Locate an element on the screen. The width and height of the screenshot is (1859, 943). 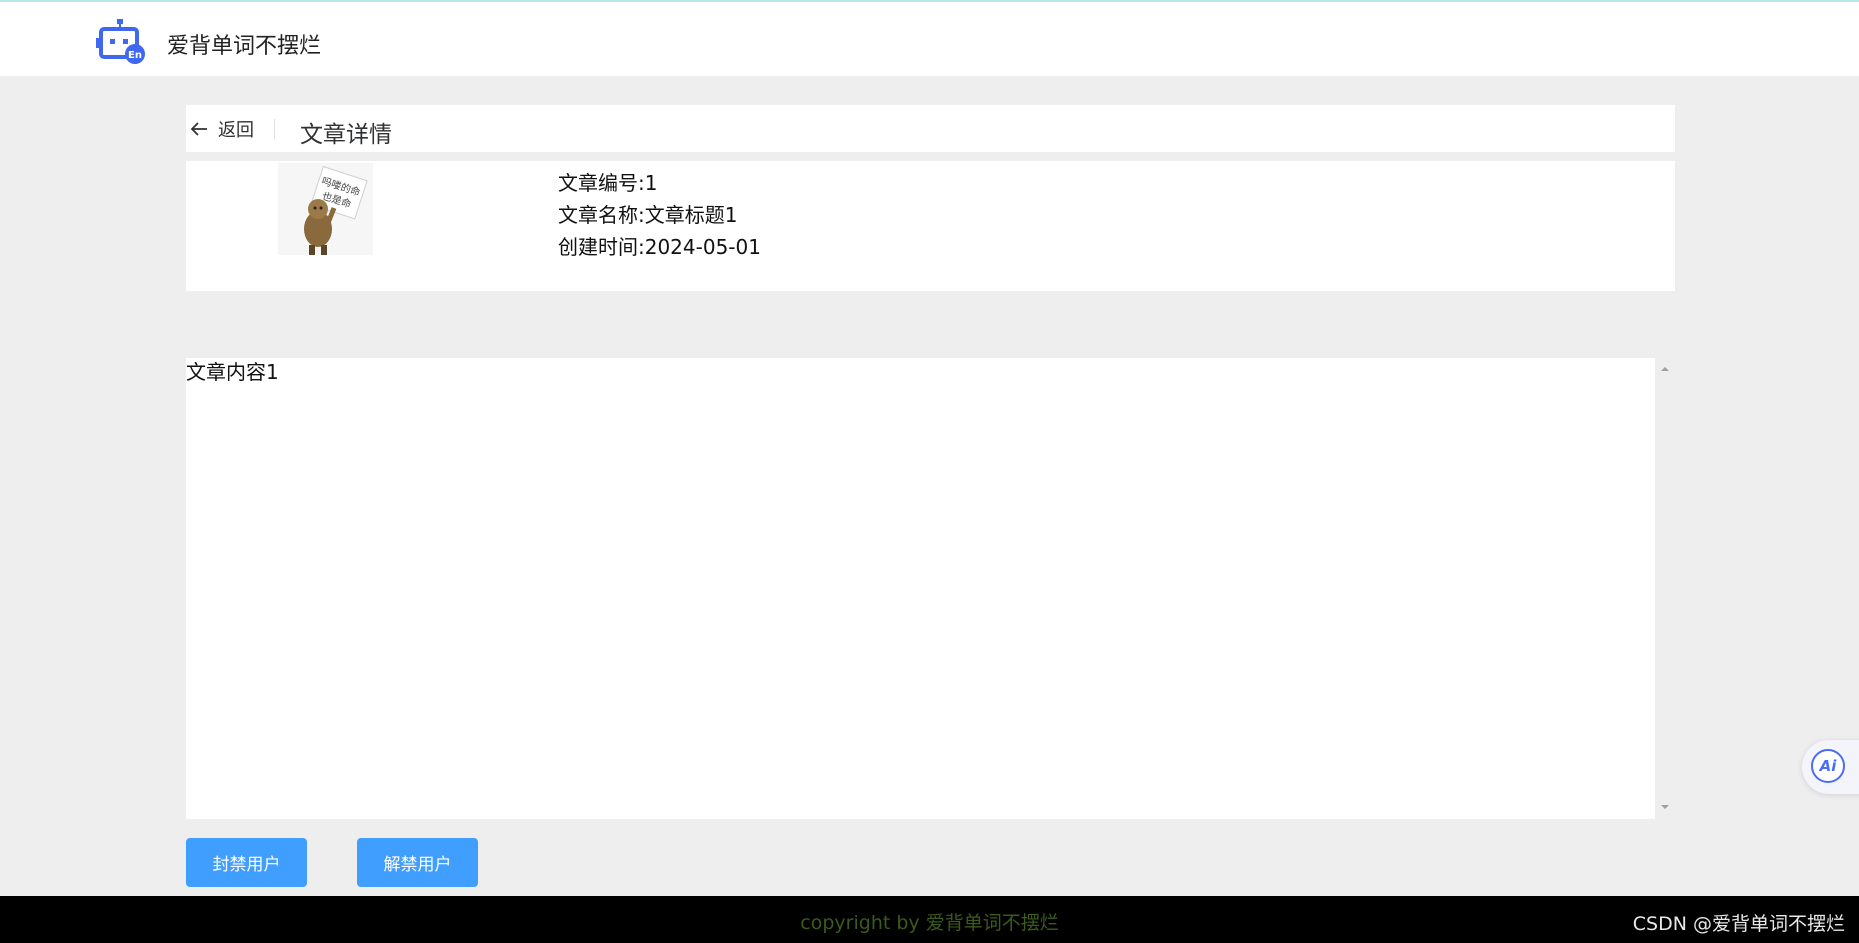
back-button: 返回 is located at coordinates (221, 128).